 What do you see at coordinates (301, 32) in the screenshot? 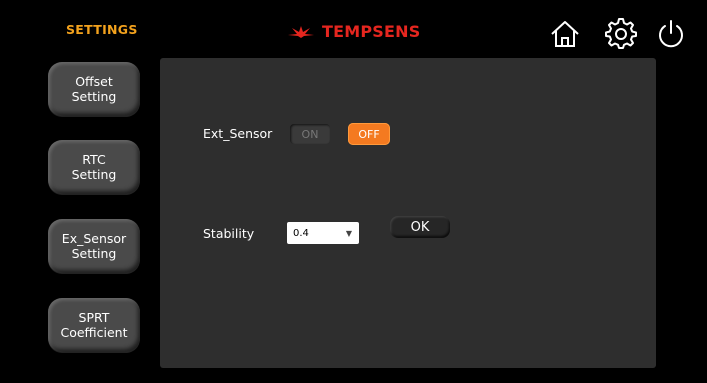
I see `tempsens-logo-icon` at bounding box center [301, 32].